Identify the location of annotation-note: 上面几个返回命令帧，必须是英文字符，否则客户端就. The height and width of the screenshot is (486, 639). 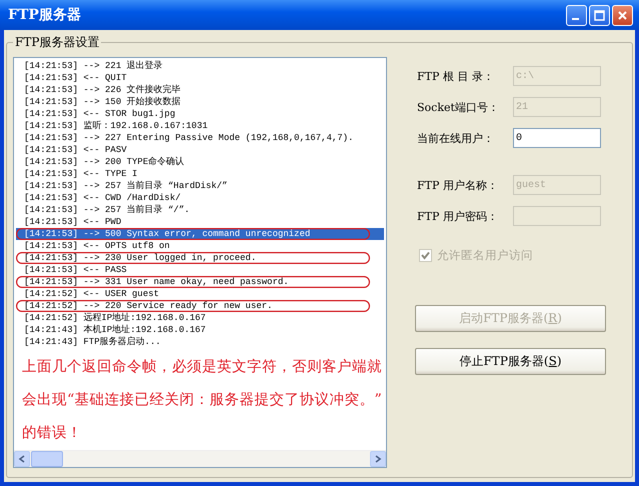
(202, 367).